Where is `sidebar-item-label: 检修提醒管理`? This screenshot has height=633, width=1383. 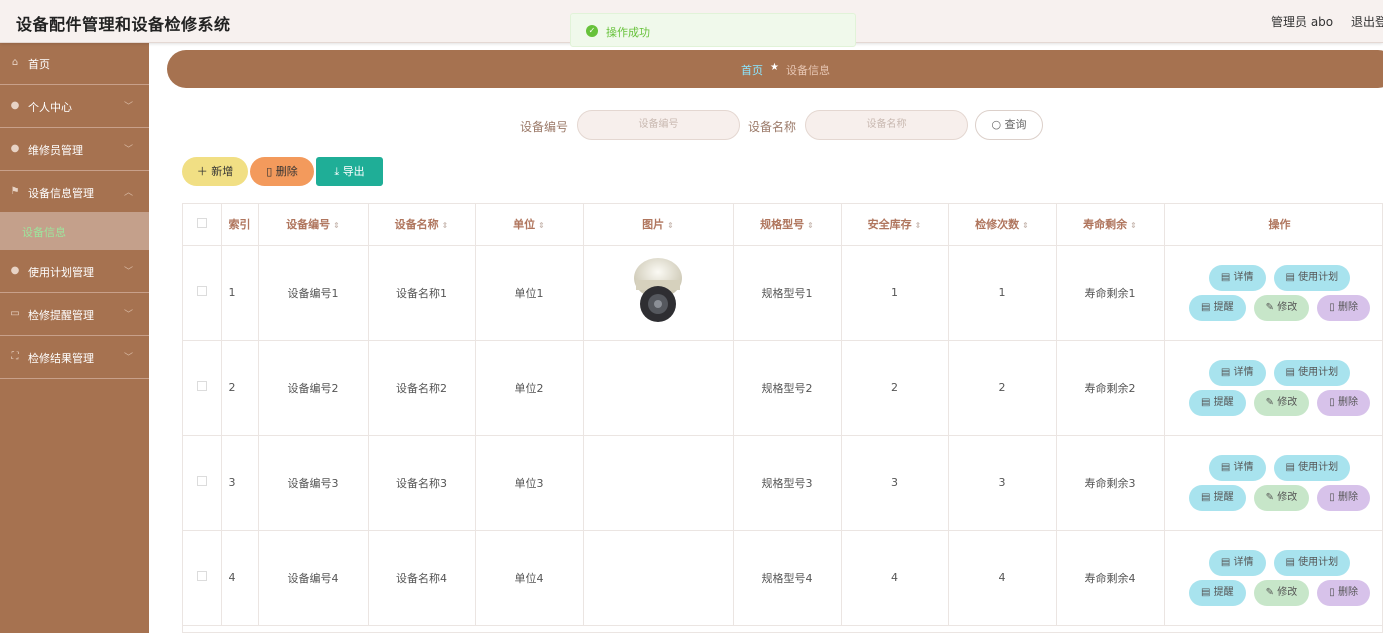
sidebar-item-label: 检修提醒管理 is located at coordinates (61, 315).